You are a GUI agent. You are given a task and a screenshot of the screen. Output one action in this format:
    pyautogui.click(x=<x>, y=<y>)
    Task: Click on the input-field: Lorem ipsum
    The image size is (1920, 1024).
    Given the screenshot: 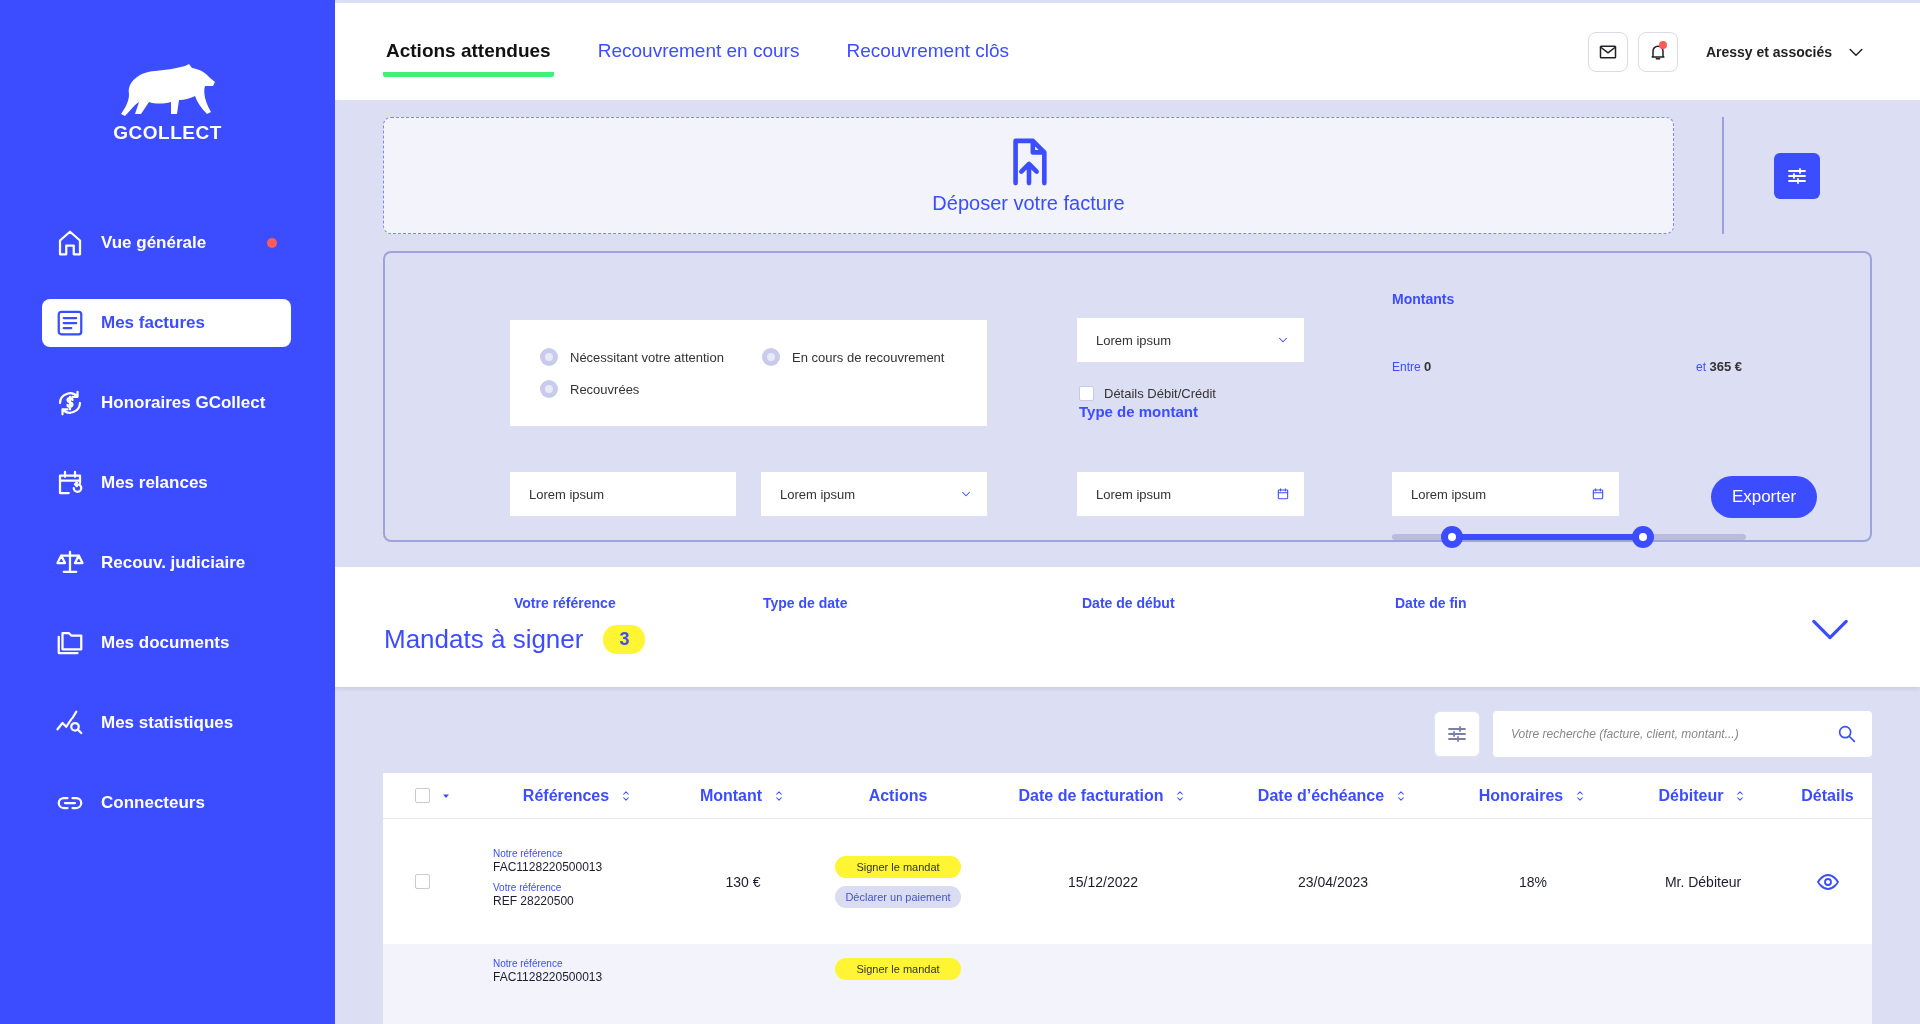 What is the action you would take?
    pyautogui.click(x=623, y=494)
    